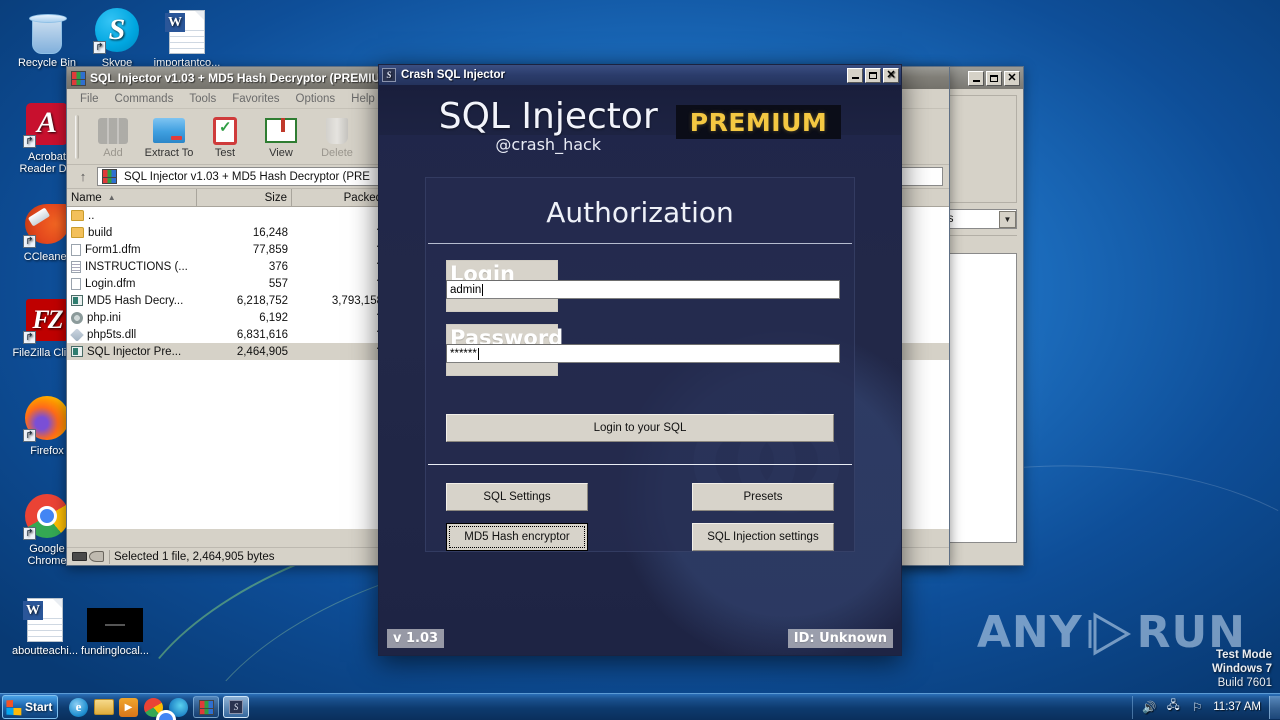 Image resolution: width=1280 pixels, height=720 pixels. Describe the element at coordinates (89, 99) in the screenshot. I see `menu-item-file: File` at that location.